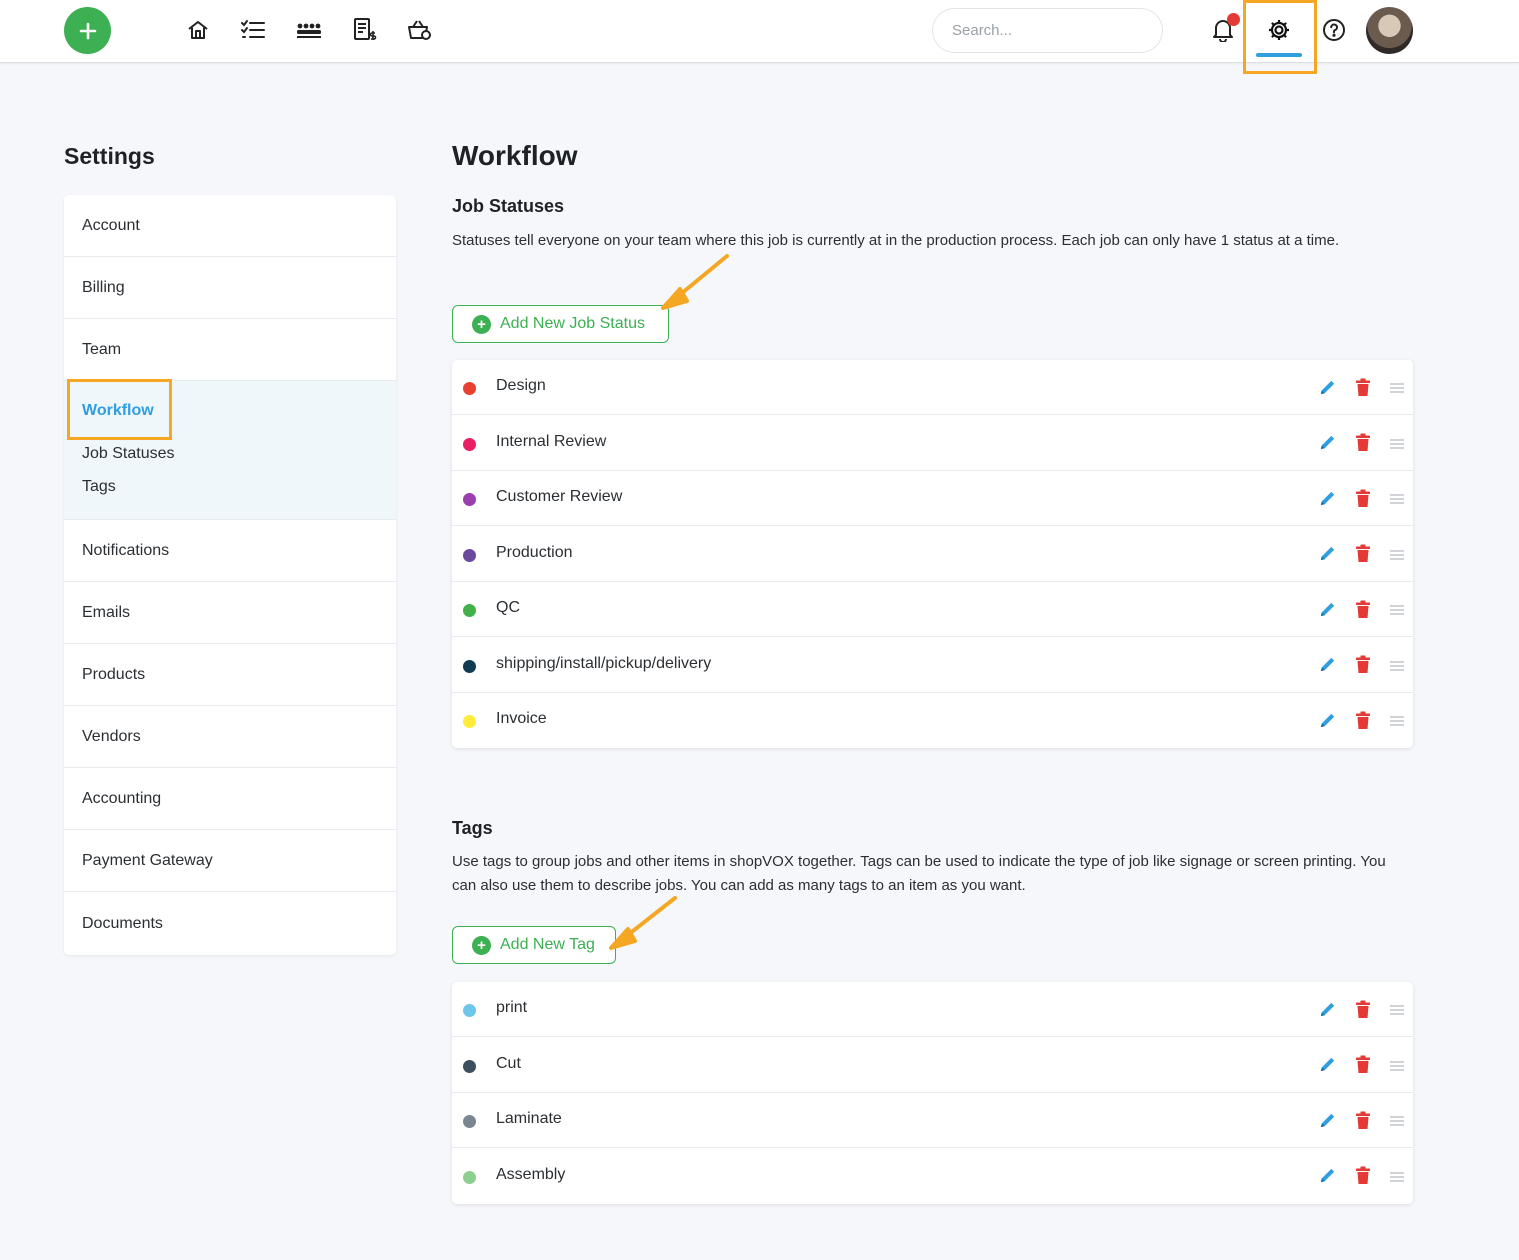  I want to click on add-new-job-status-button: + Add New Job Status, so click(560, 324).